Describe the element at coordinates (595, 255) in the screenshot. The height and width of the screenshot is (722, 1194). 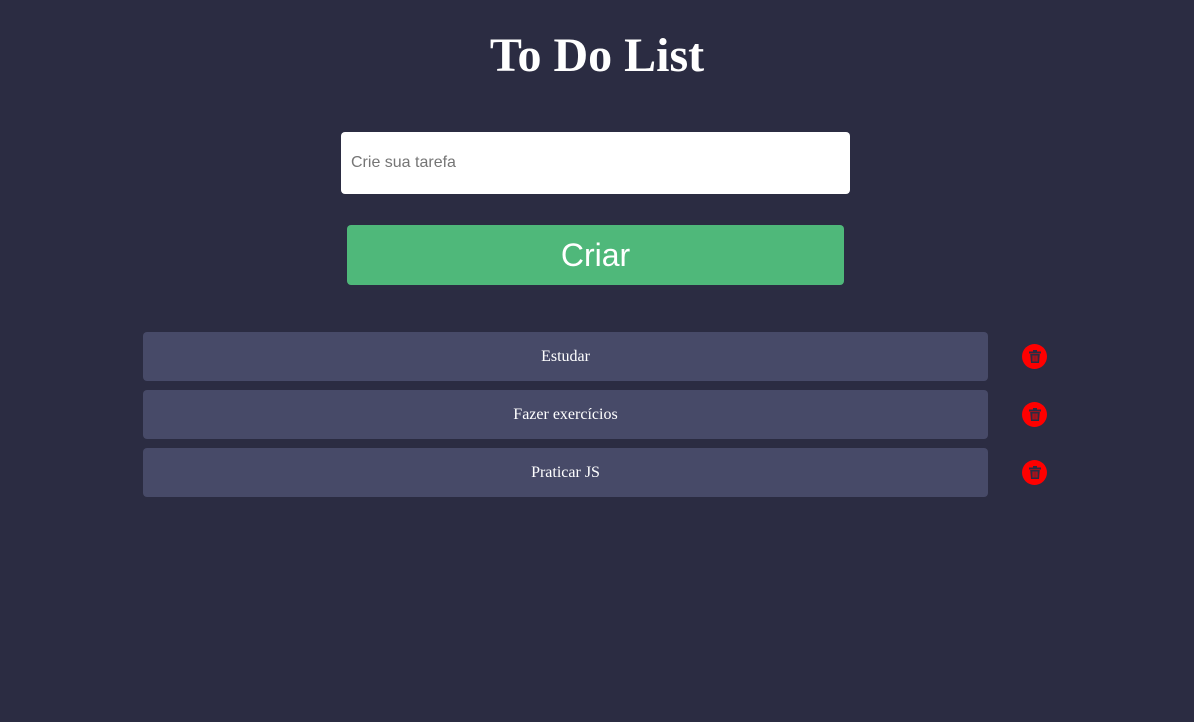
I see `create-button: Criar` at that location.